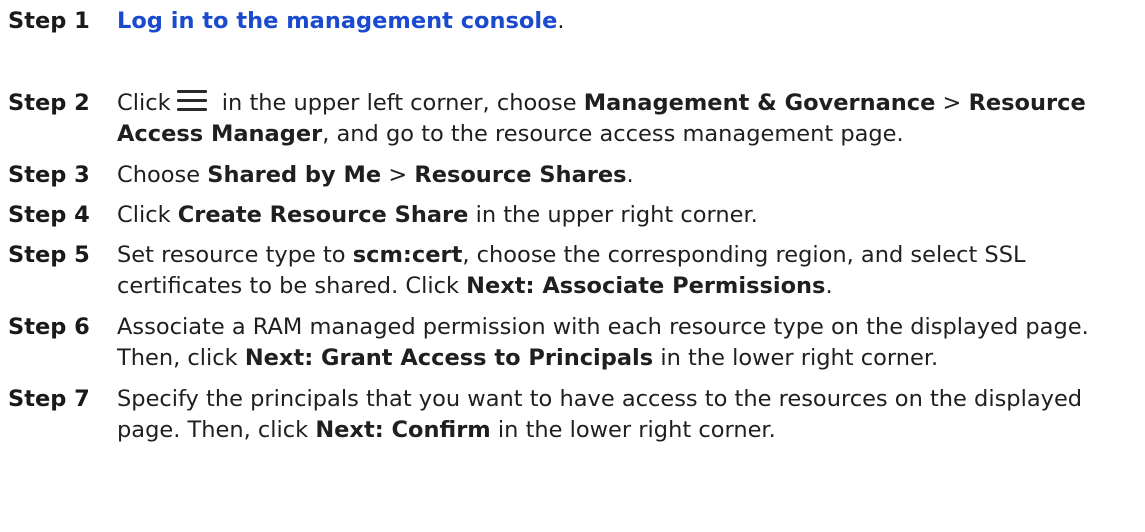  I want to click on management-console-link: Log in to the management console, so click(337, 21).